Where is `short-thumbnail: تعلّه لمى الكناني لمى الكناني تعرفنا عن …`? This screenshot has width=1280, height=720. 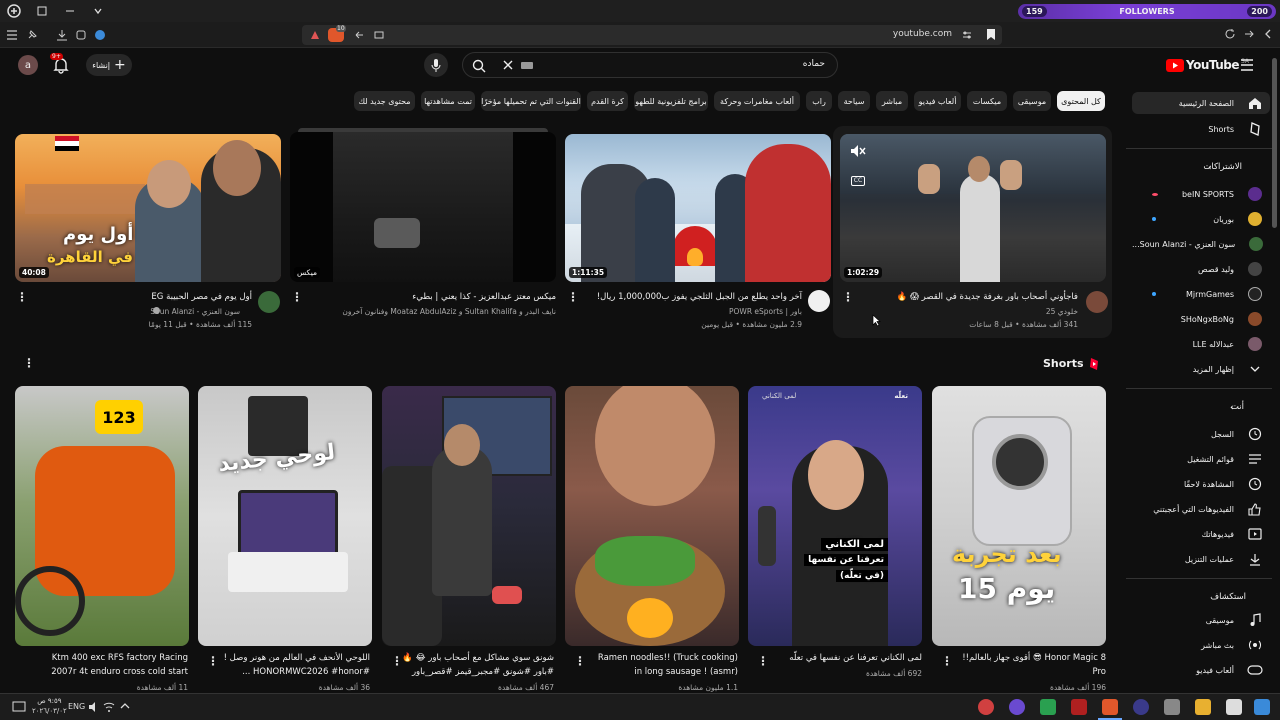
short-thumbnail: تعلّه لمى الكناني لمى الكناني تعرفنا عن … is located at coordinates (835, 516).